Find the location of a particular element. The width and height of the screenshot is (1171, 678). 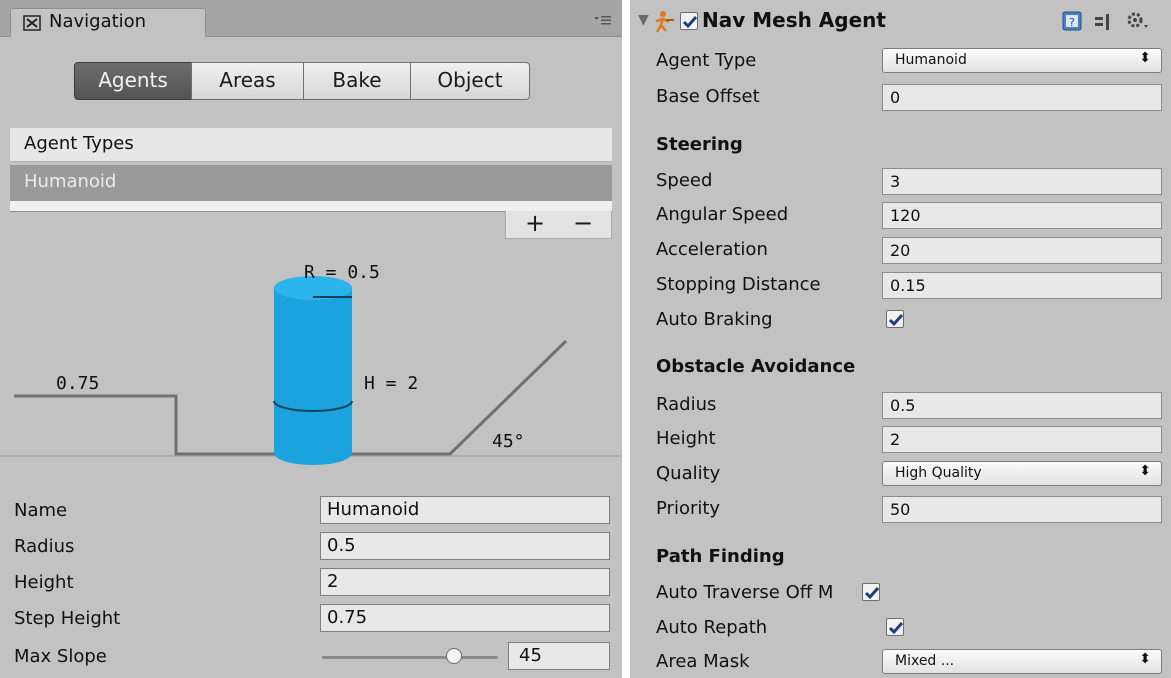

angular-speed-field: 120 is located at coordinates (1022, 215).